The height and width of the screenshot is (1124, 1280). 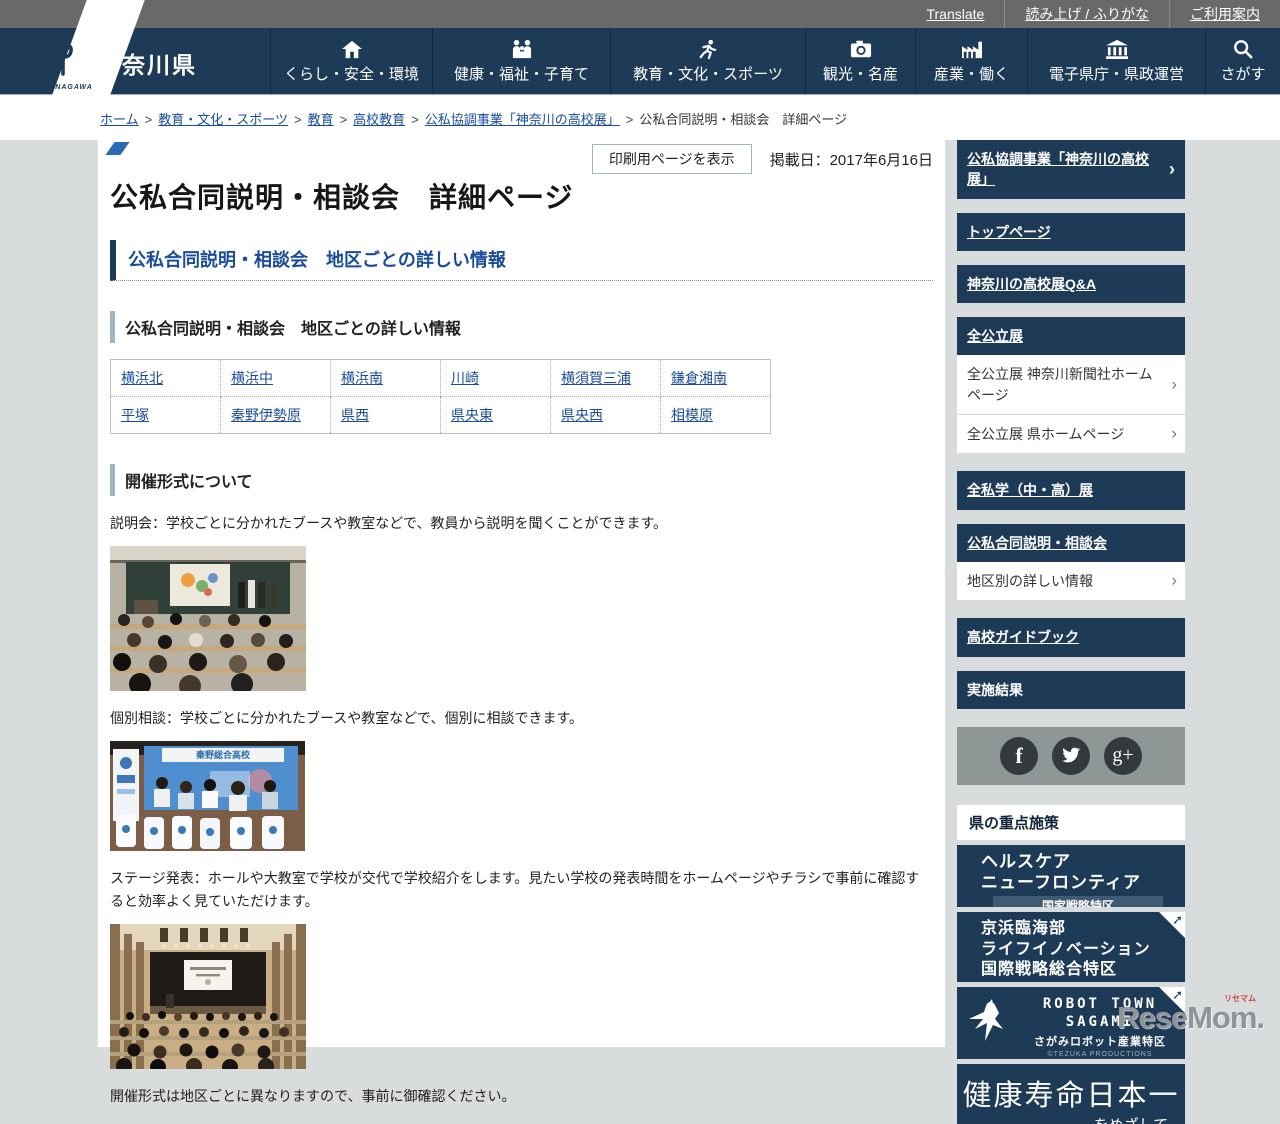 What do you see at coordinates (252, 378) in the screenshot?
I see `district-link-yokohama-naka: 横浜中` at bounding box center [252, 378].